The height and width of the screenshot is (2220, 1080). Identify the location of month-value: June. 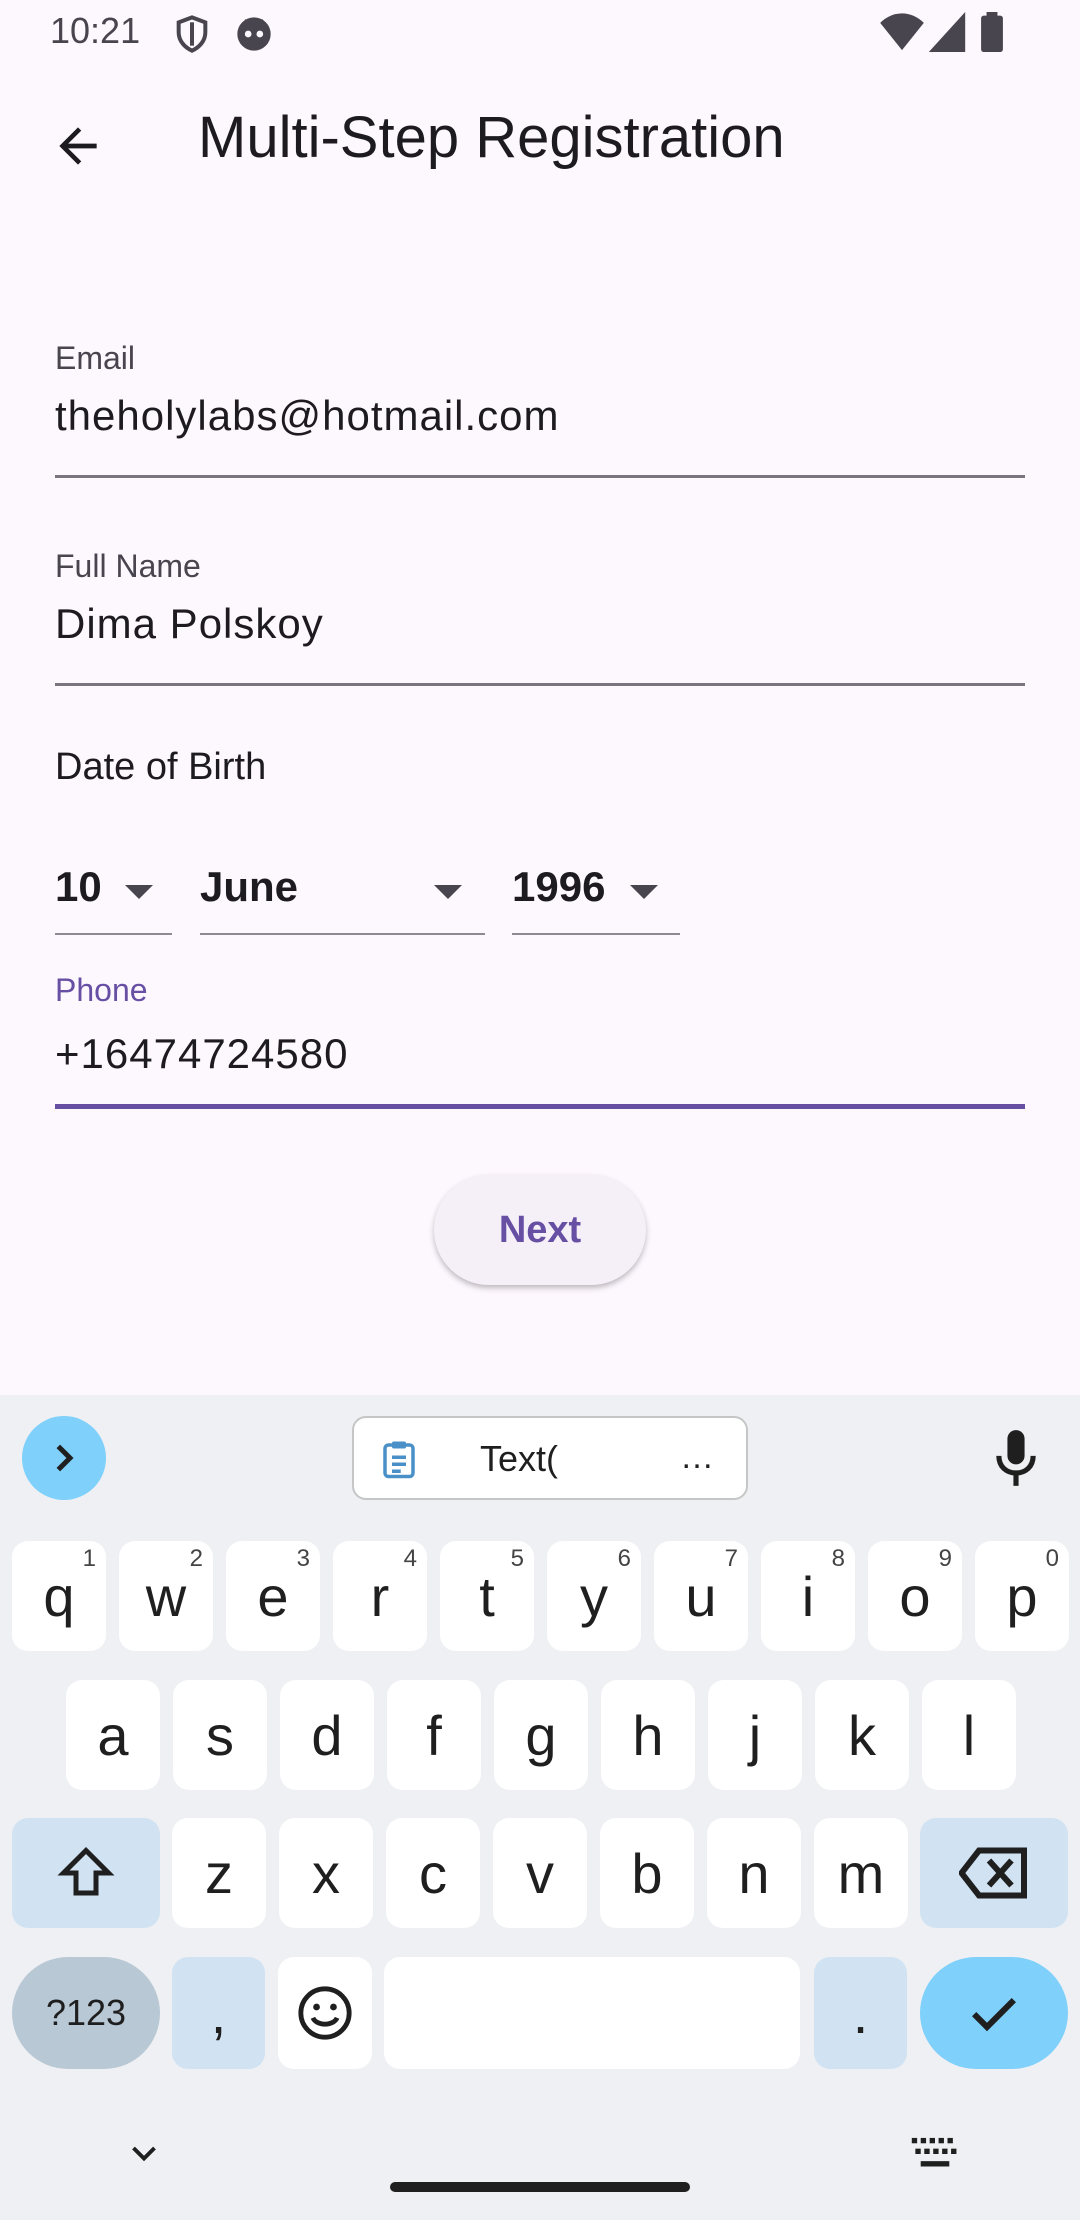
(249, 886).